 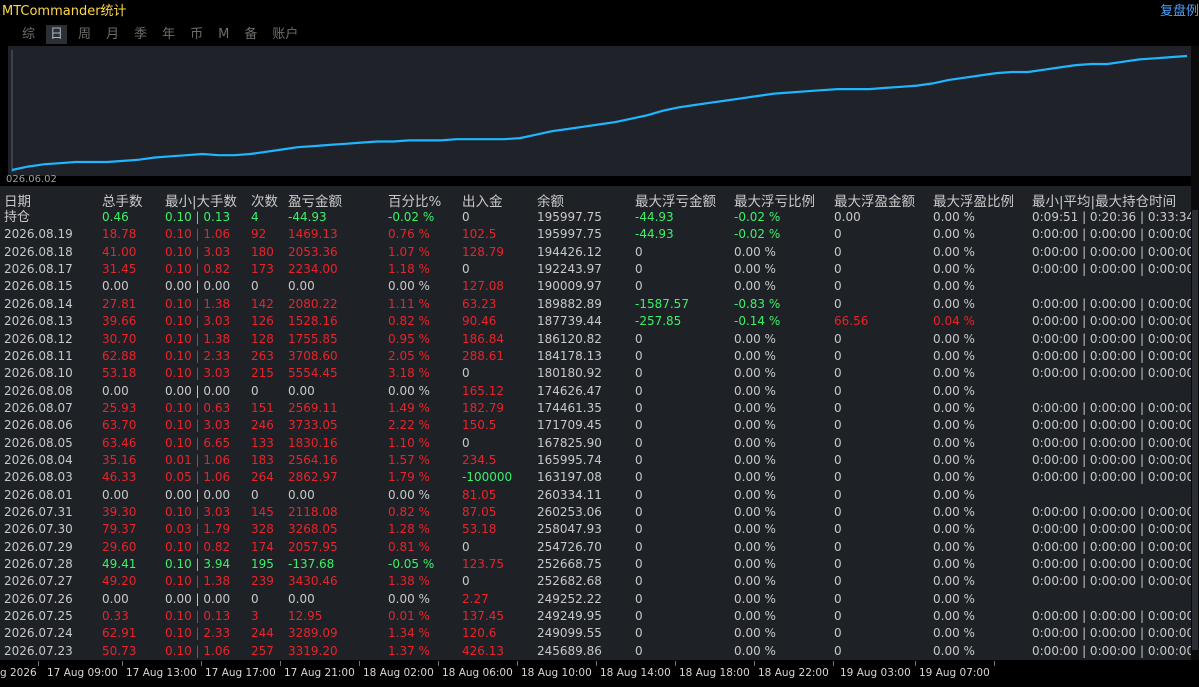 I want to click on cell-r11-c12: 0:00:00 | 0:00:00 | 0:00:00, so click(x=1113, y=407).